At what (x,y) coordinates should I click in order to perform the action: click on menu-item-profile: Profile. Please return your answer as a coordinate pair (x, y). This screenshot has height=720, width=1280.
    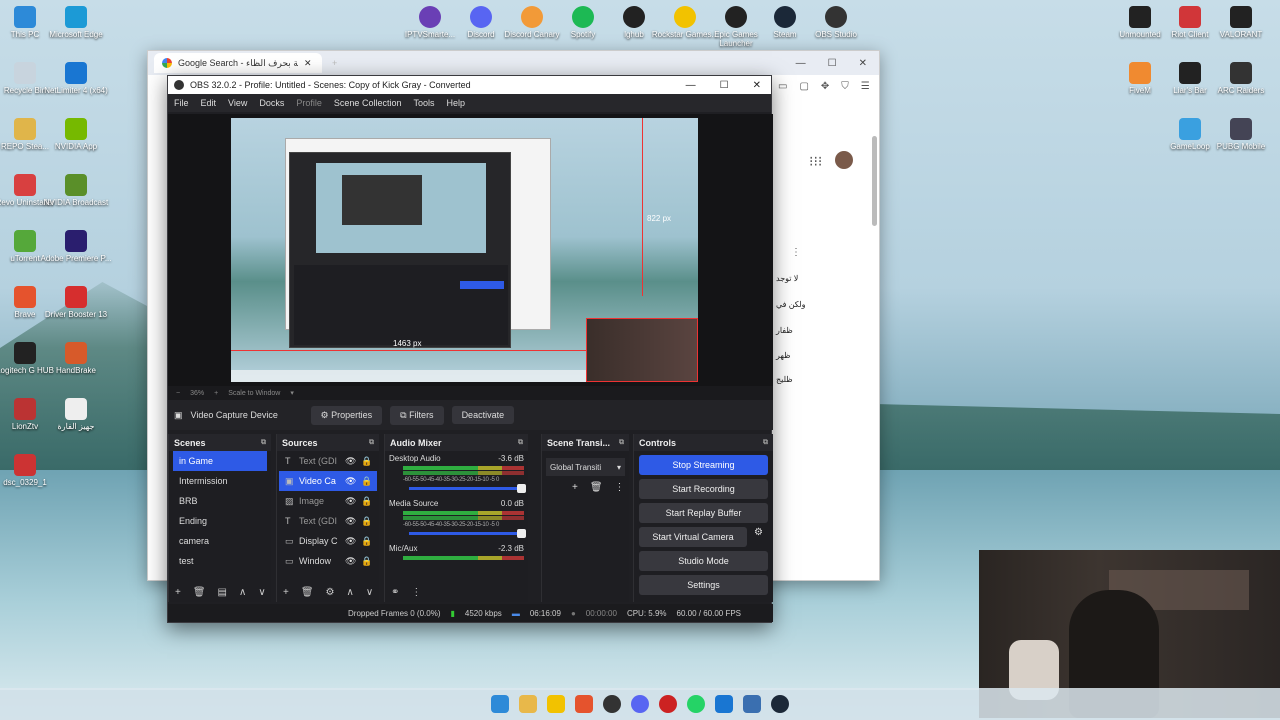
    Looking at the image, I should click on (309, 103).